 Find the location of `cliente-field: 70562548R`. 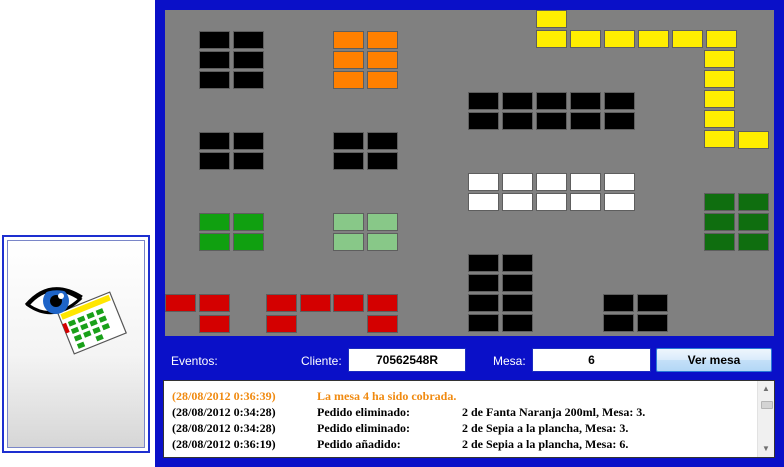

cliente-field: 70562548R is located at coordinates (407, 360).